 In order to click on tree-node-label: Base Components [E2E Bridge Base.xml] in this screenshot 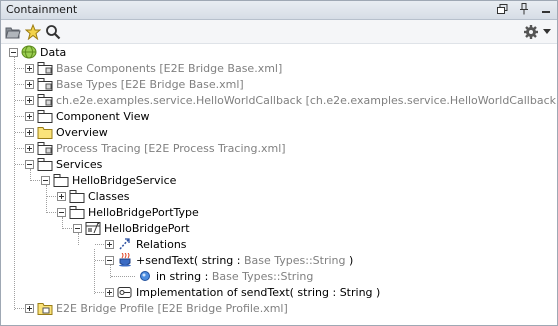, I will do `click(169, 68)`.